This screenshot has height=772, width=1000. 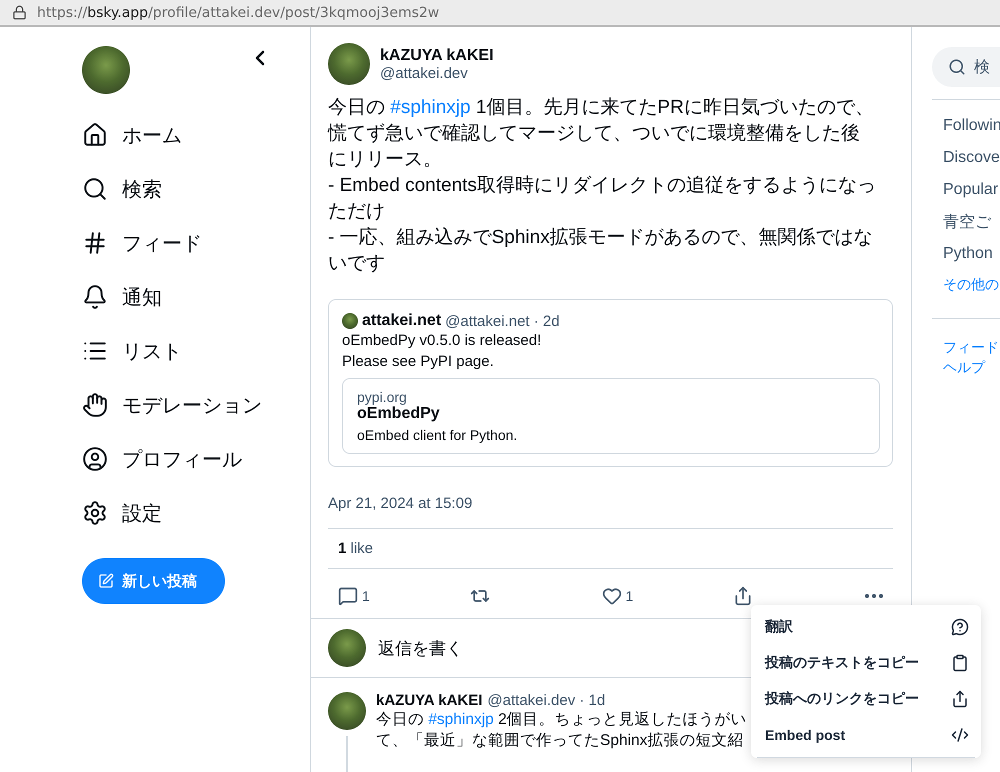 What do you see at coordinates (960, 627) in the screenshot?
I see `question-bubble-icon` at bounding box center [960, 627].